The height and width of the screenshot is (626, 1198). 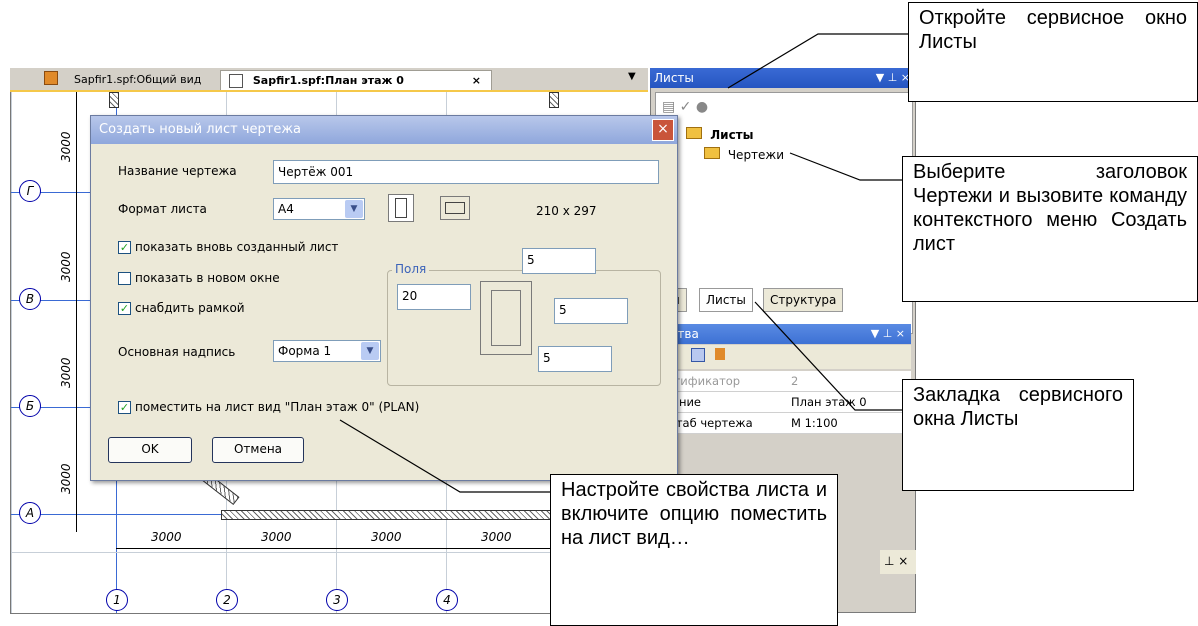 I want to click on note-sheets-tab: Закладка сервисного окна Листы, so click(x=1018, y=435).